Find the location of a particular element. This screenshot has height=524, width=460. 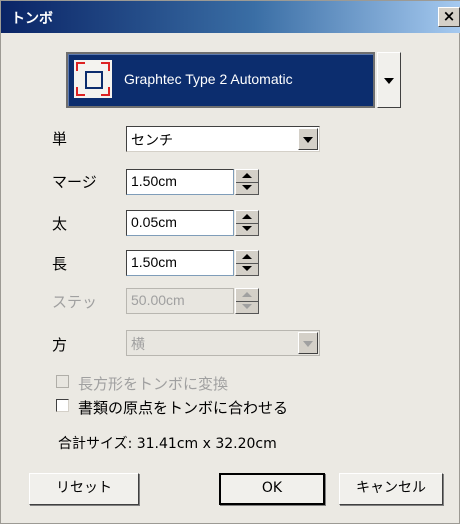

direction-select: 横 is located at coordinates (223, 343).